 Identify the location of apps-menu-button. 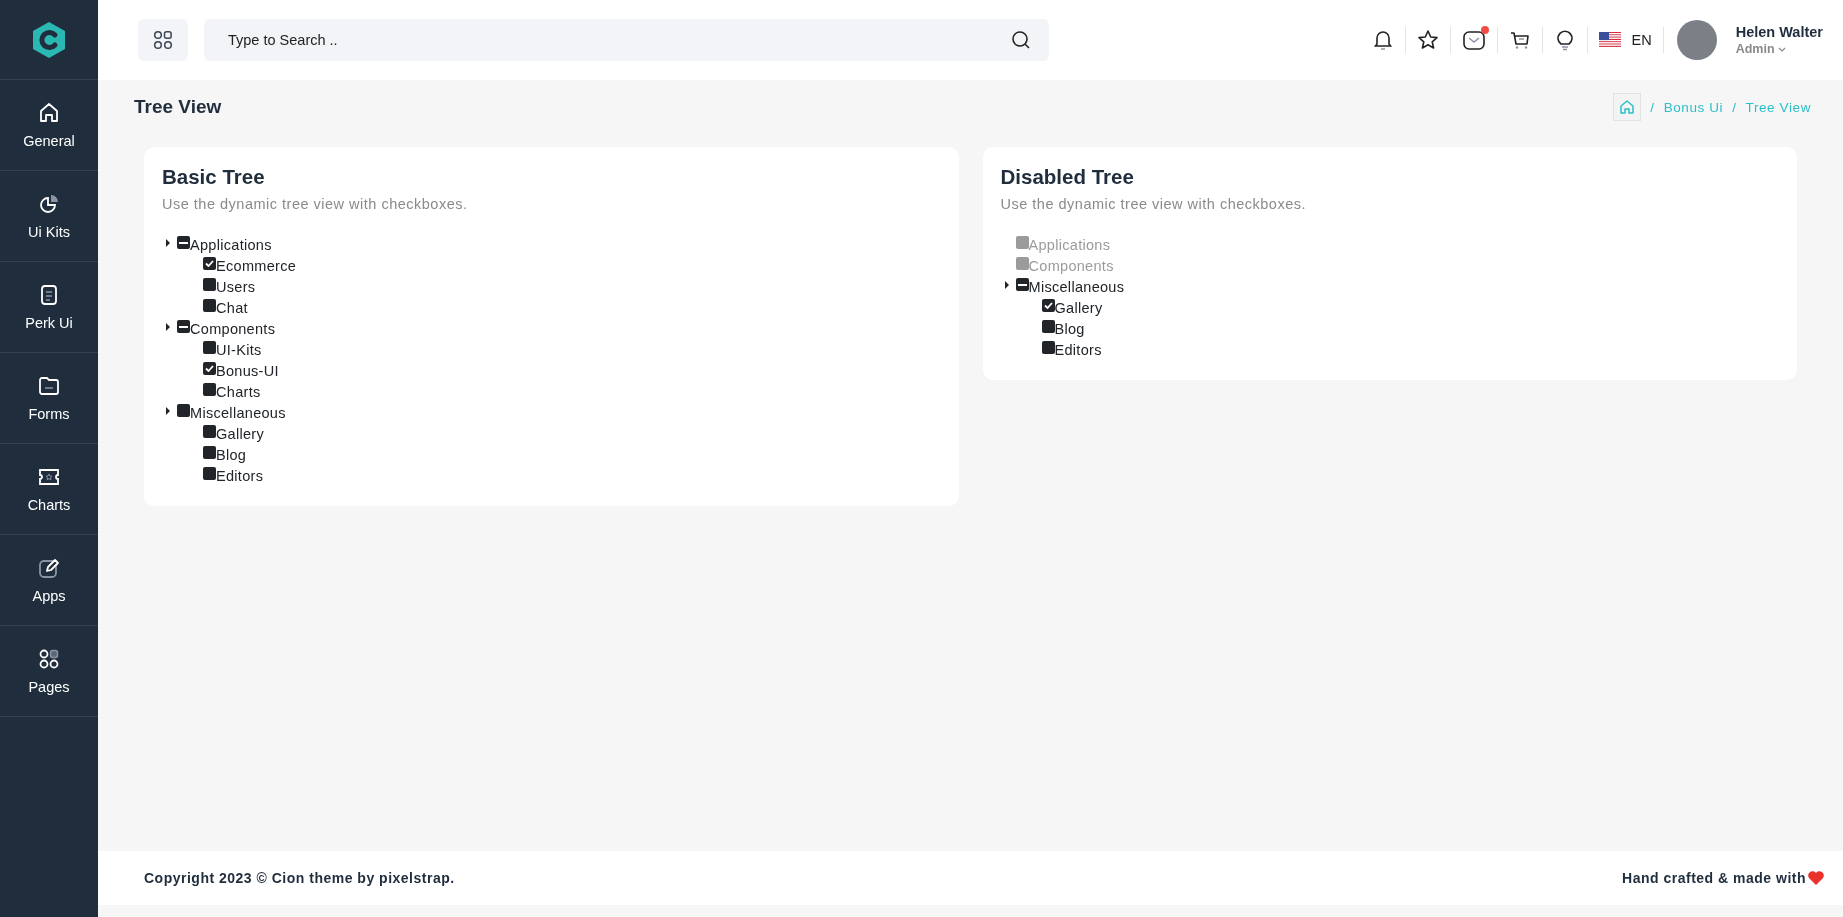
(163, 40).